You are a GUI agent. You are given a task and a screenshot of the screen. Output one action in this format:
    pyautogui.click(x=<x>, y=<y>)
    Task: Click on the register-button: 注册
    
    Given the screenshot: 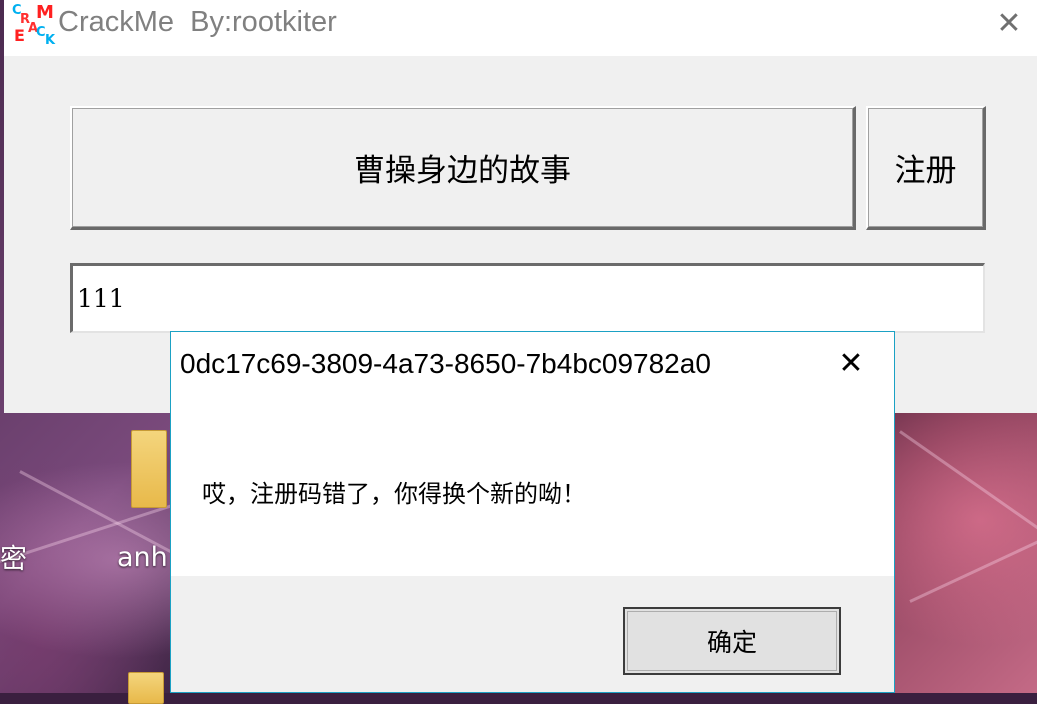 What is the action you would take?
    pyautogui.click(x=926, y=168)
    